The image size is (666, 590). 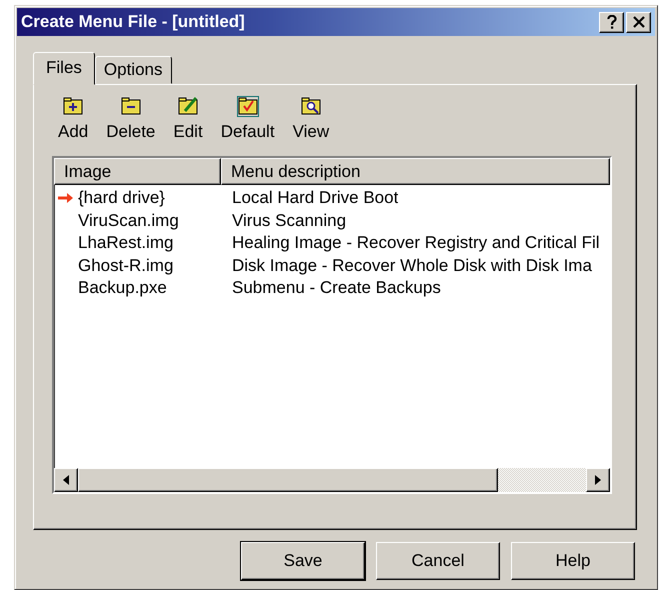 What do you see at coordinates (247, 106) in the screenshot?
I see `check-folder-icon` at bounding box center [247, 106].